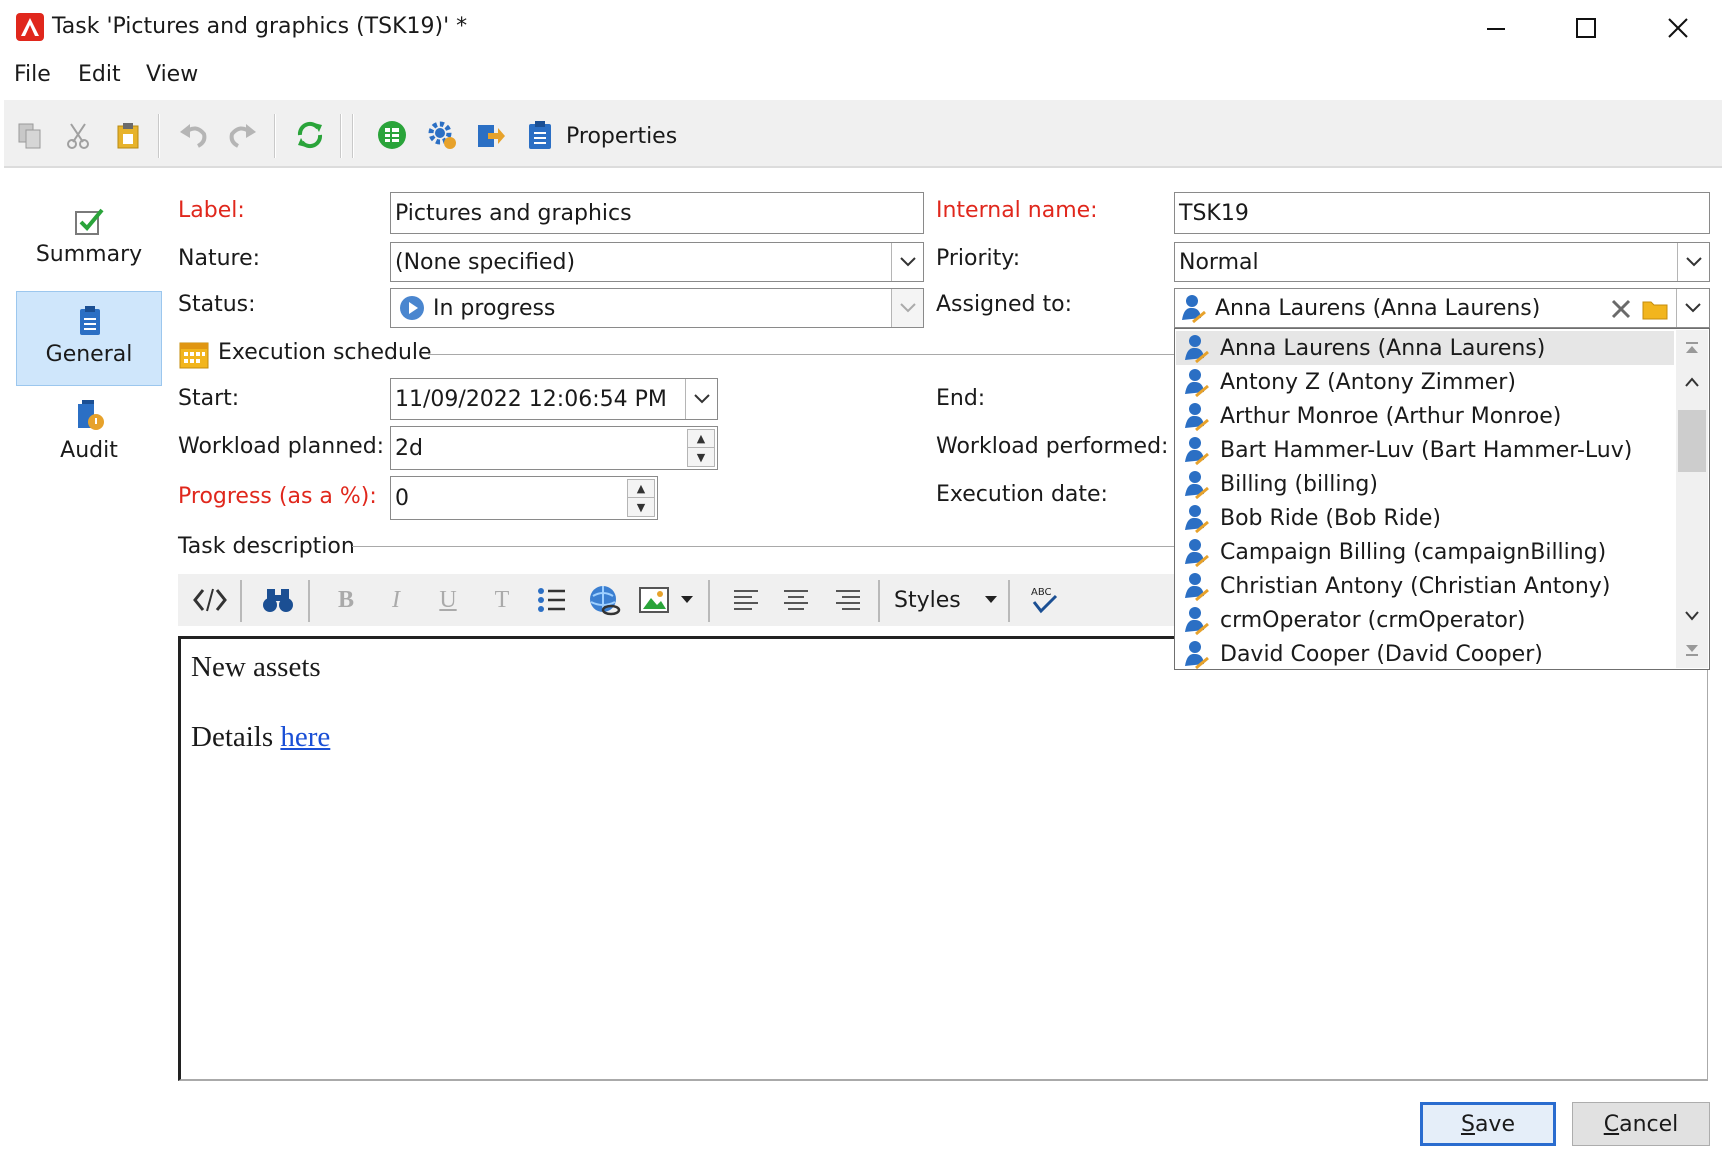  What do you see at coordinates (1425, 484) in the screenshot?
I see `assignee-option: Billing (billing)` at bounding box center [1425, 484].